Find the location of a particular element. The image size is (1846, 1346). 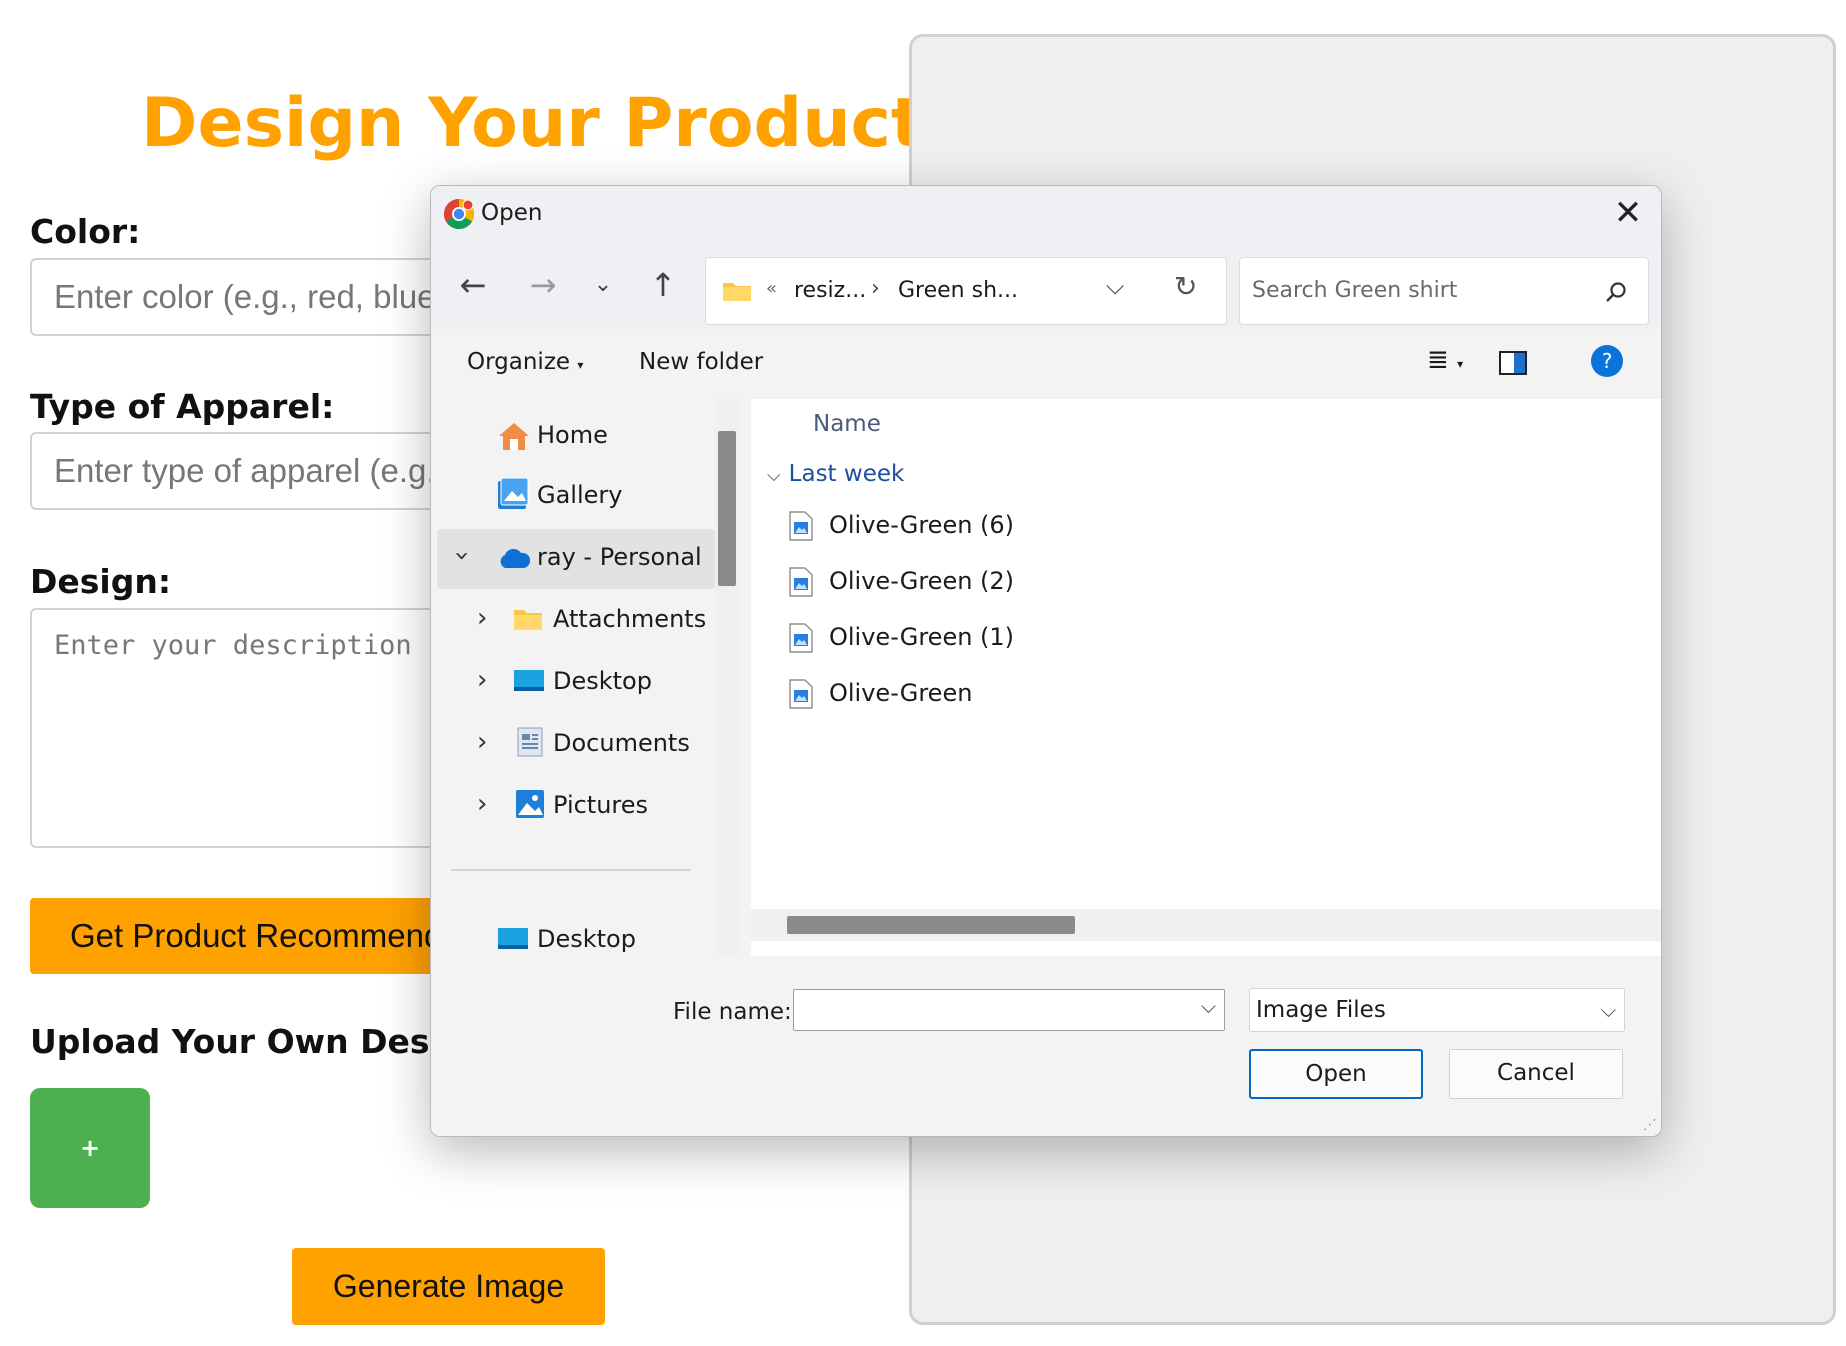

search-box: Search Green shirt is located at coordinates (1444, 291).